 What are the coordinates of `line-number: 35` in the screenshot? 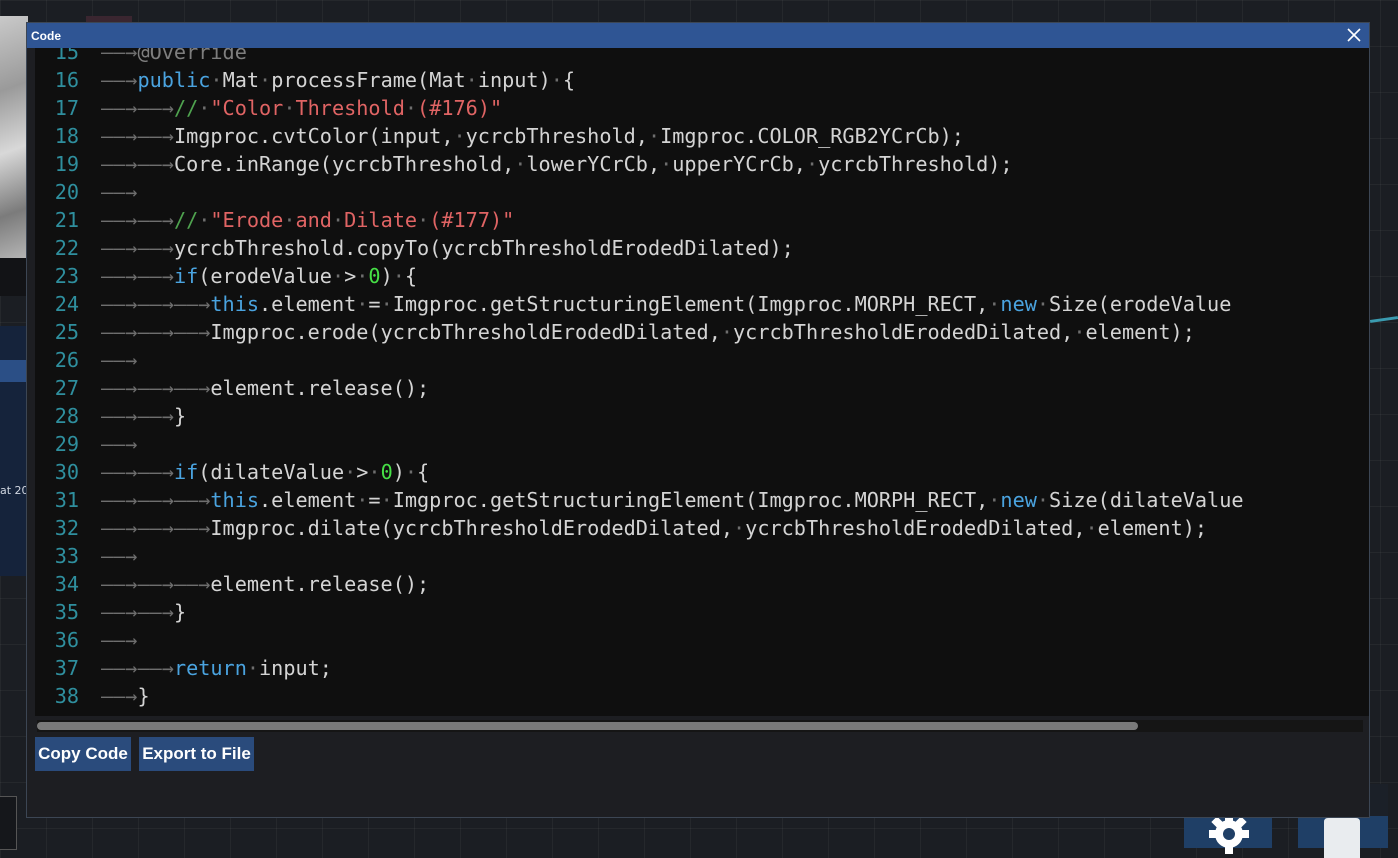 It's located at (66, 612).